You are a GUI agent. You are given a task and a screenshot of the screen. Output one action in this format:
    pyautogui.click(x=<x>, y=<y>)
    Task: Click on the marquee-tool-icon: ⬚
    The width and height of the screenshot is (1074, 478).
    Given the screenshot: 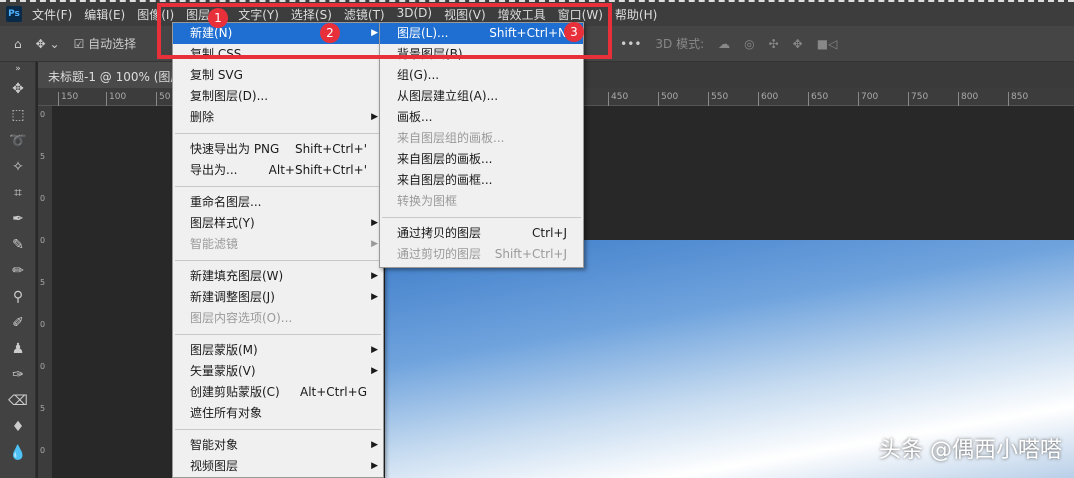 What is the action you would take?
    pyautogui.click(x=18, y=115)
    